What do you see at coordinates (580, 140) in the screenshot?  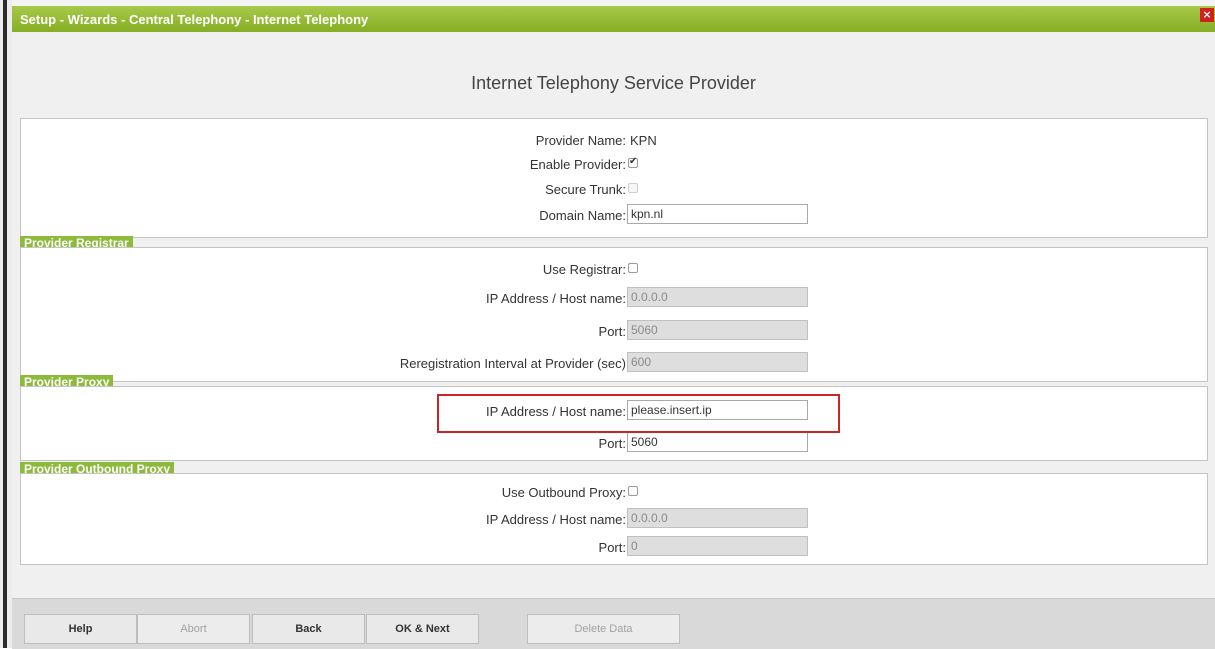 I see `provider-name-label: Provider Name:` at bounding box center [580, 140].